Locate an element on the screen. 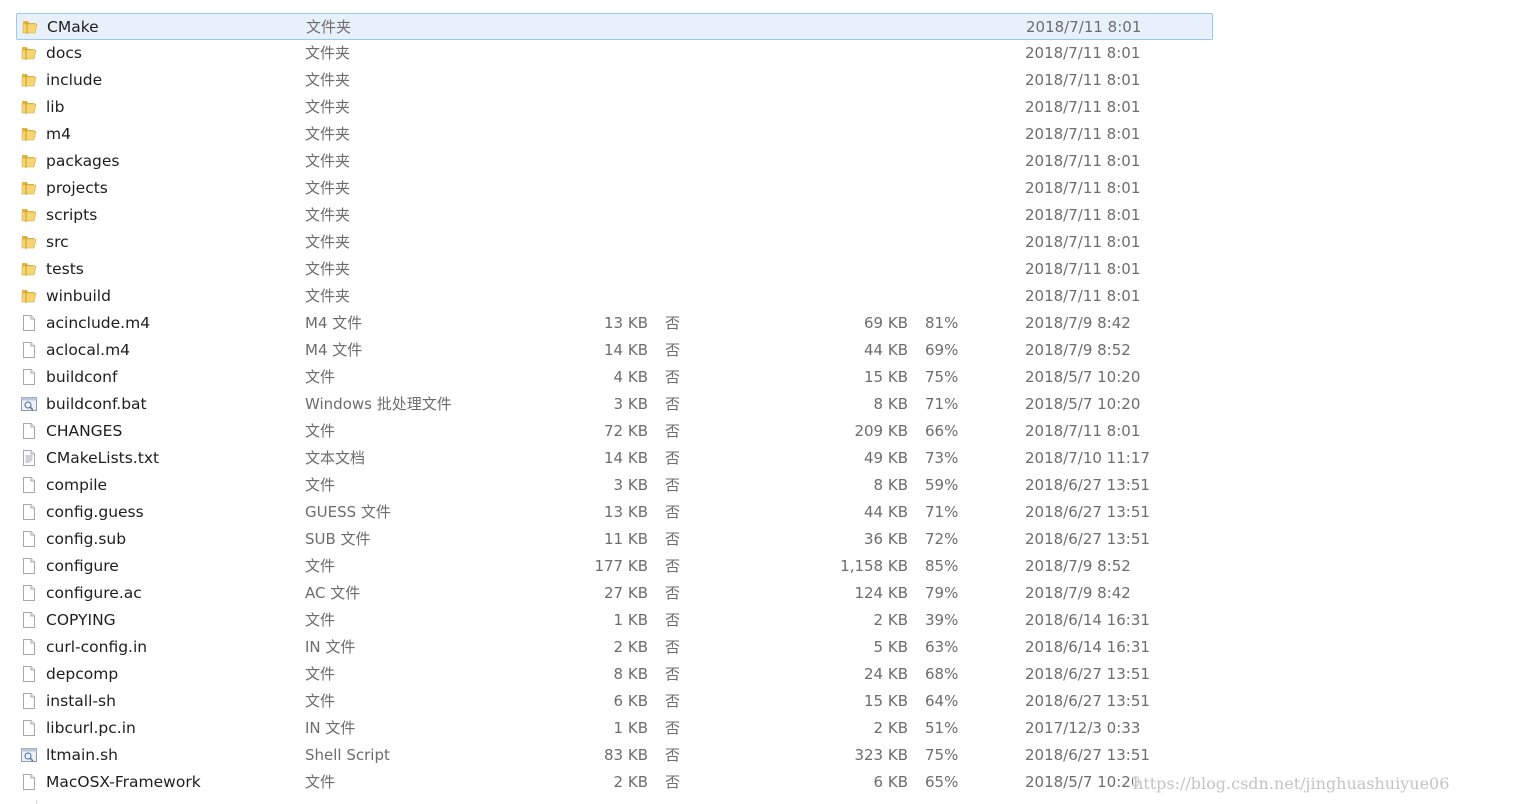 The image size is (1525, 804). file-size: 13 KB is located at coordinates (626, 323).